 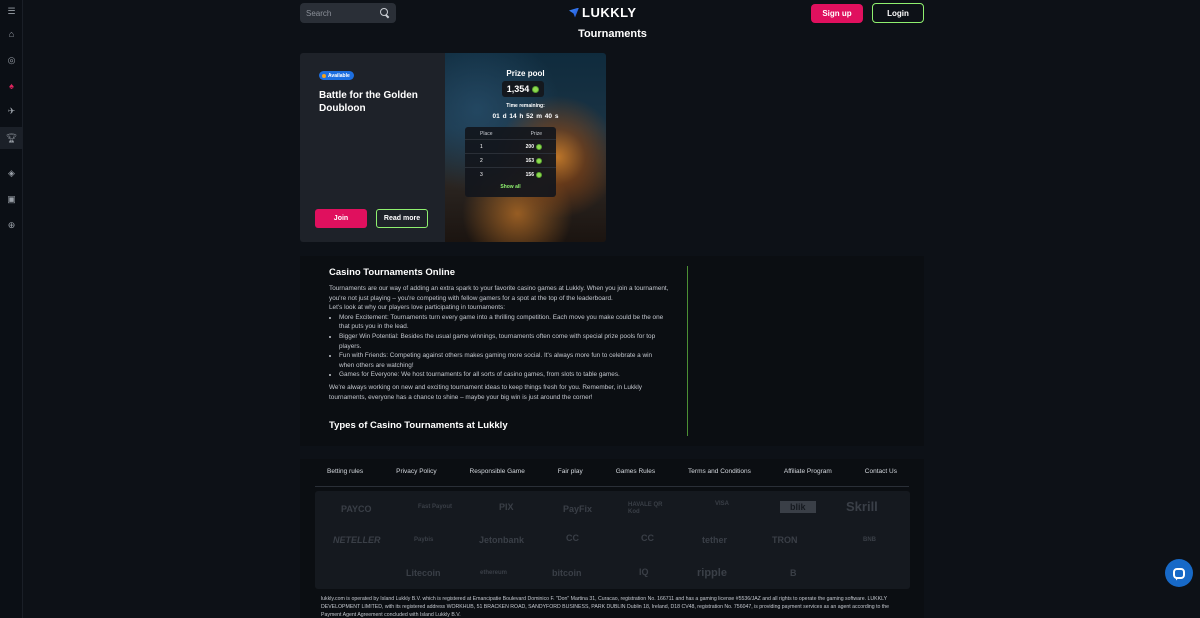 I want to click on tournaments-trophy-icon: 🏆︎, so click(x=11, y=138).